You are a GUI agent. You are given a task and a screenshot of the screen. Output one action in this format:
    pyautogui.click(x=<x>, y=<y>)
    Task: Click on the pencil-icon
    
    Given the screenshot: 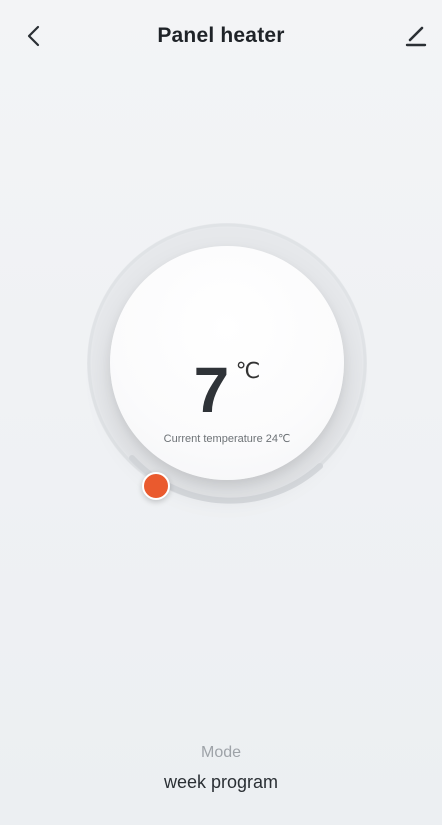 What is the action you would take?
    pyautogui.click(x=416, y=36)
    